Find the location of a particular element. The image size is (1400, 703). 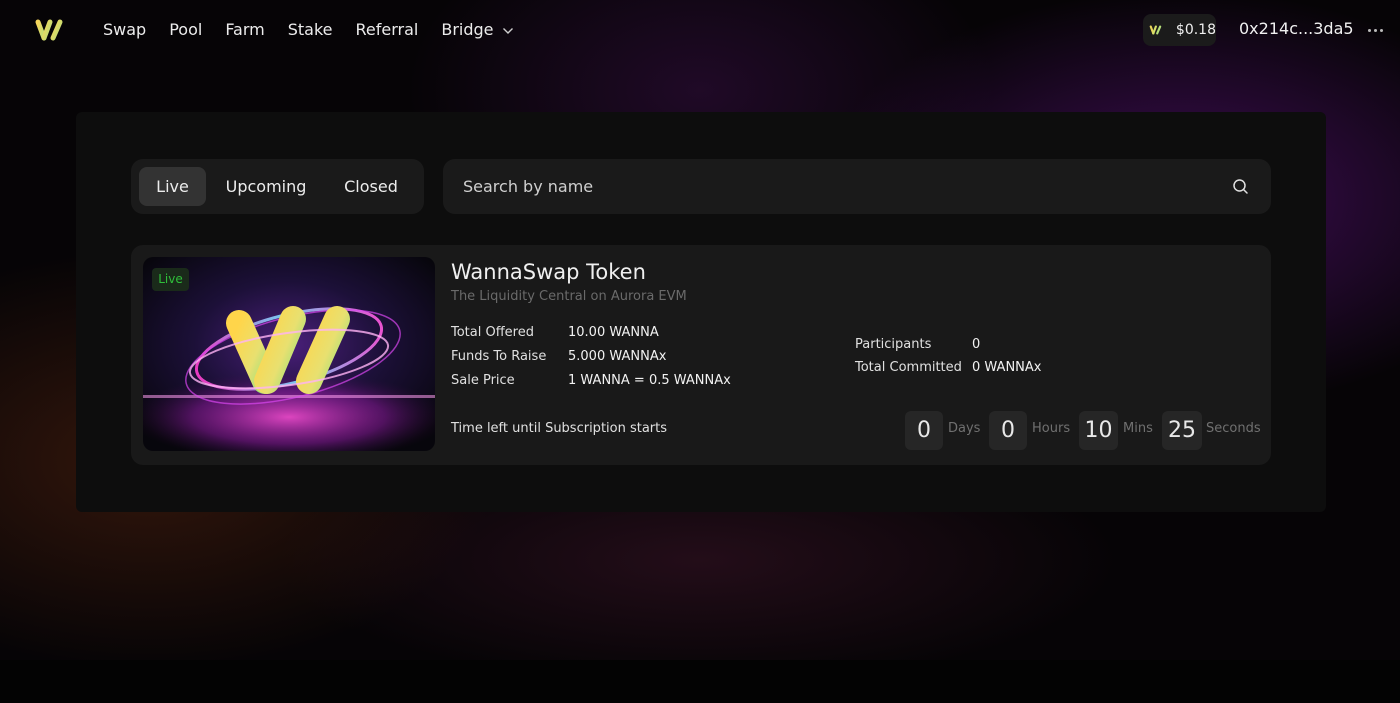

countdown-mins-value: 10 is located at coordinates (1098, 430).